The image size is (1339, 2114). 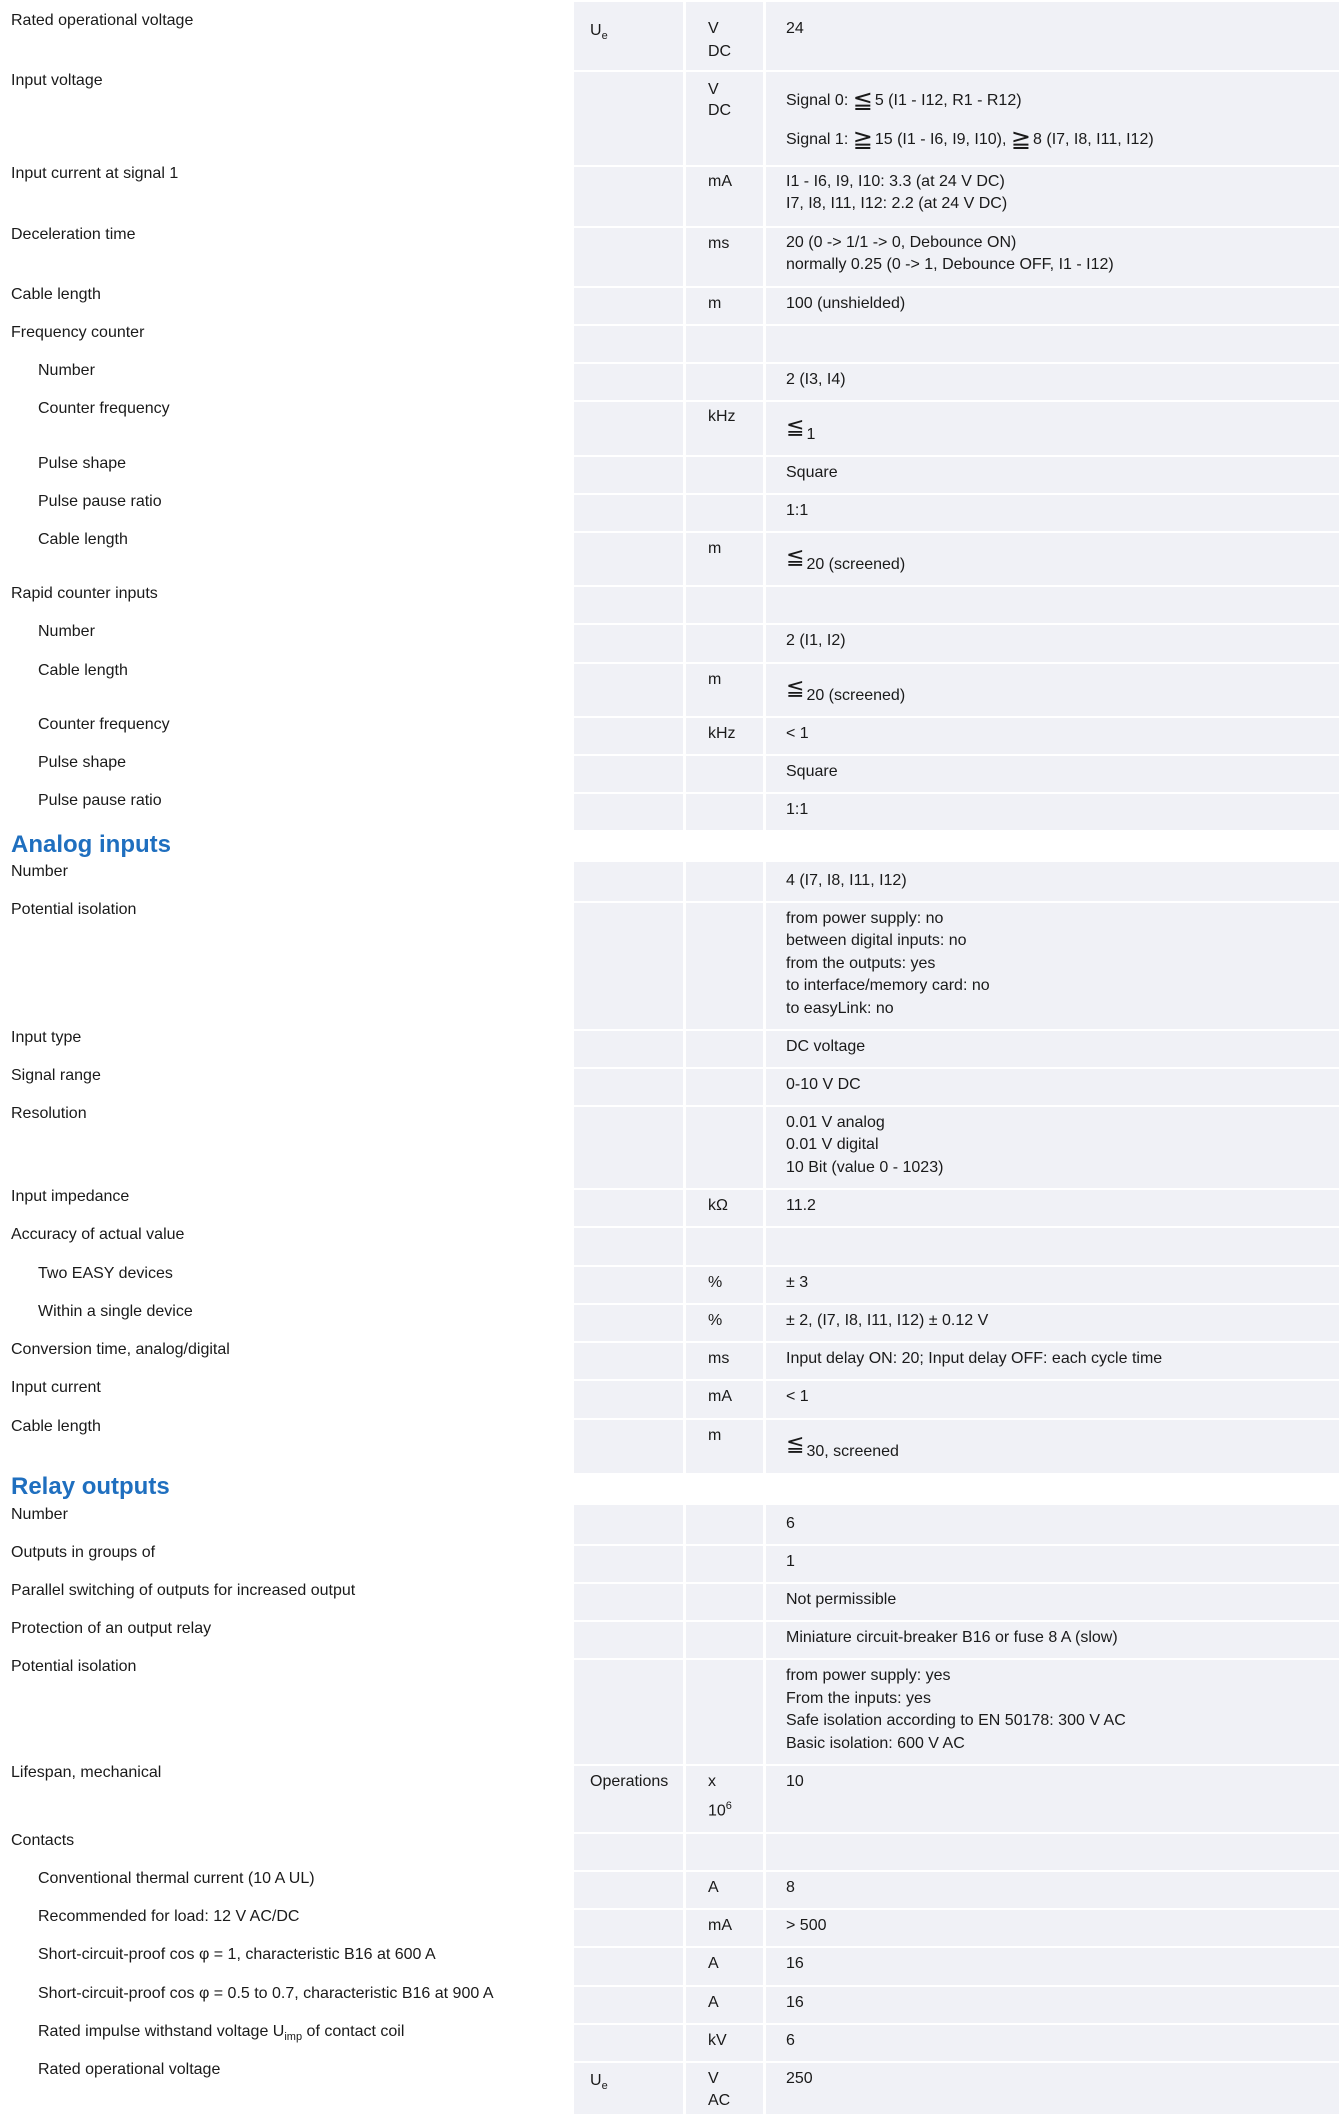 I want to click on row-label: Cable length, so click(x=83, y=670).